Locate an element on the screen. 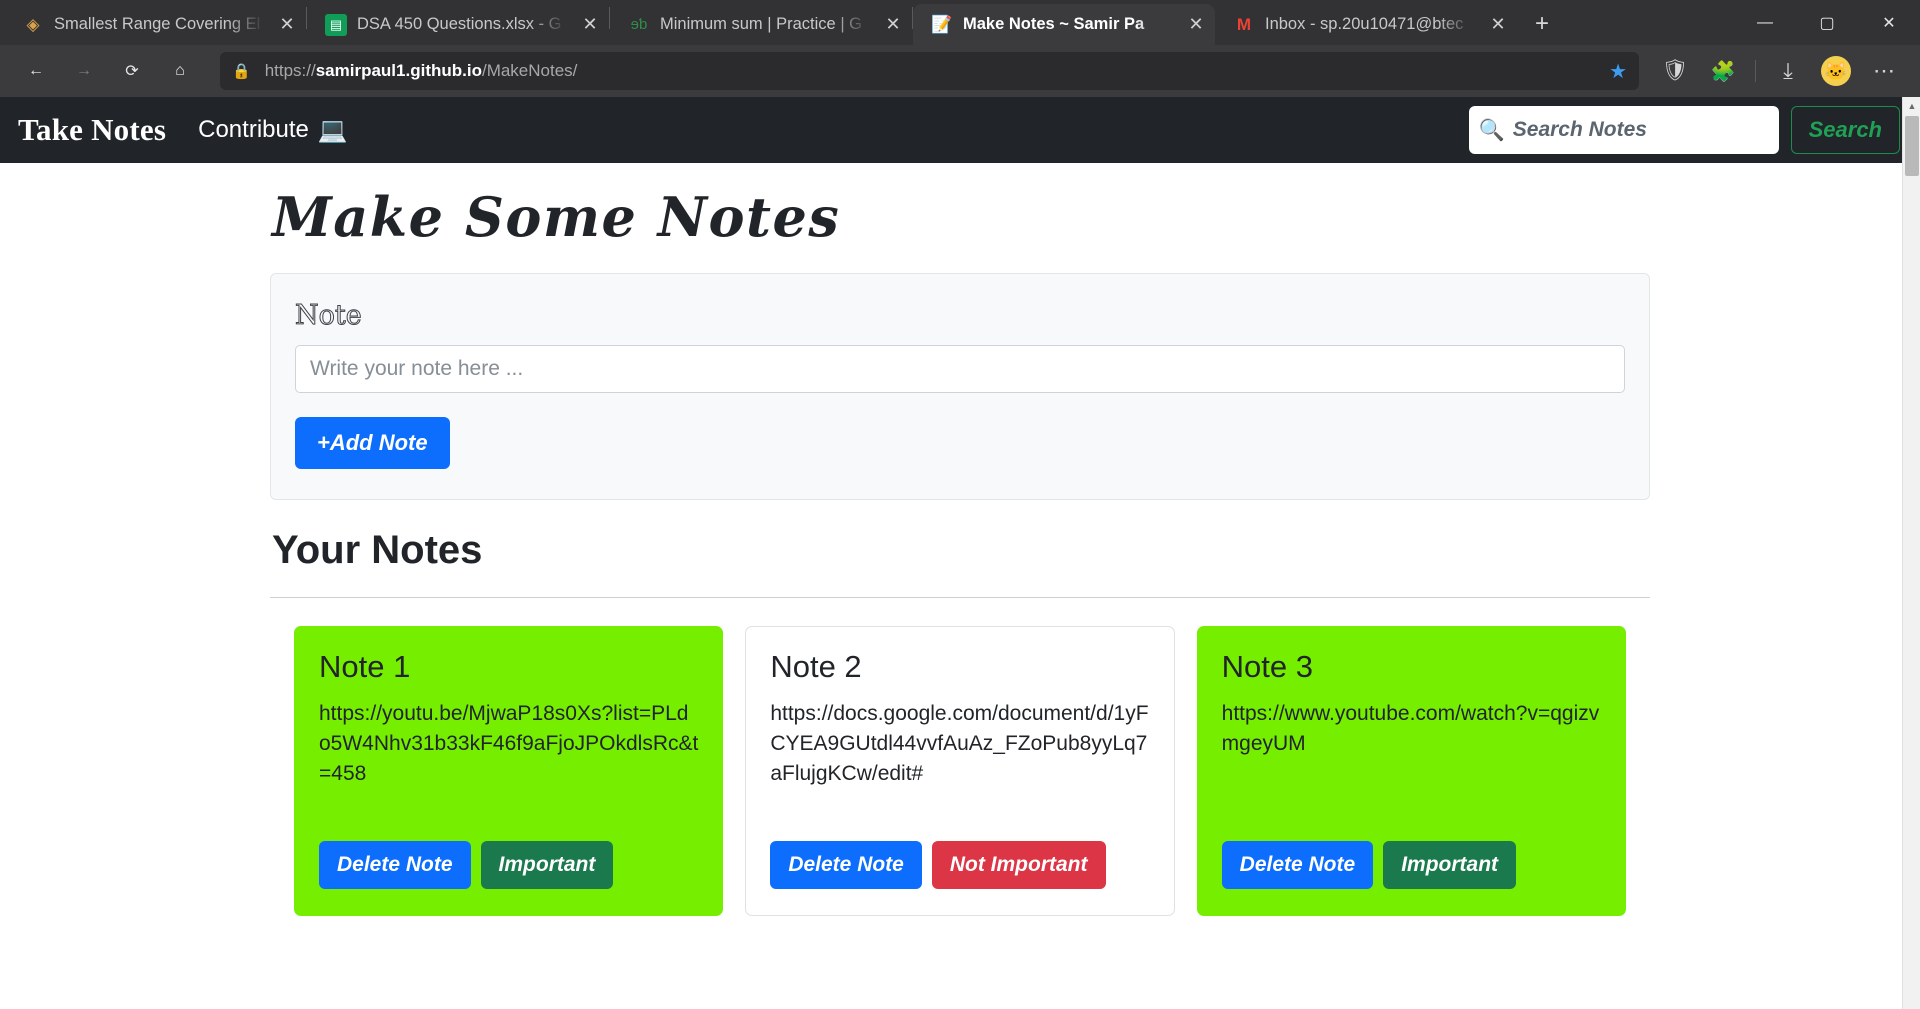 This screenshot has height=1009, width=1920. home-icon: ⌂ is located at coordinates (180, 71).